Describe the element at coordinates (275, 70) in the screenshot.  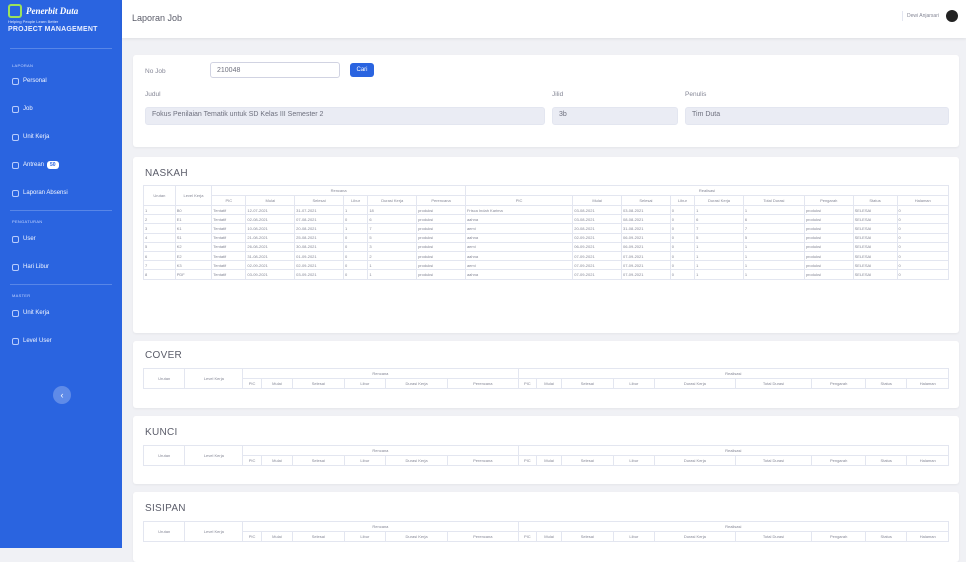
I see `no-job-input` at that location.